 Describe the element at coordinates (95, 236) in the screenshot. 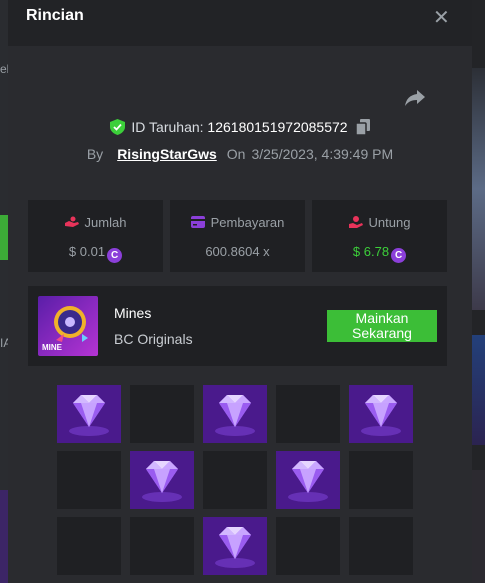

I see `stat-amount: Jumlah $ 0.01 C` at that location.